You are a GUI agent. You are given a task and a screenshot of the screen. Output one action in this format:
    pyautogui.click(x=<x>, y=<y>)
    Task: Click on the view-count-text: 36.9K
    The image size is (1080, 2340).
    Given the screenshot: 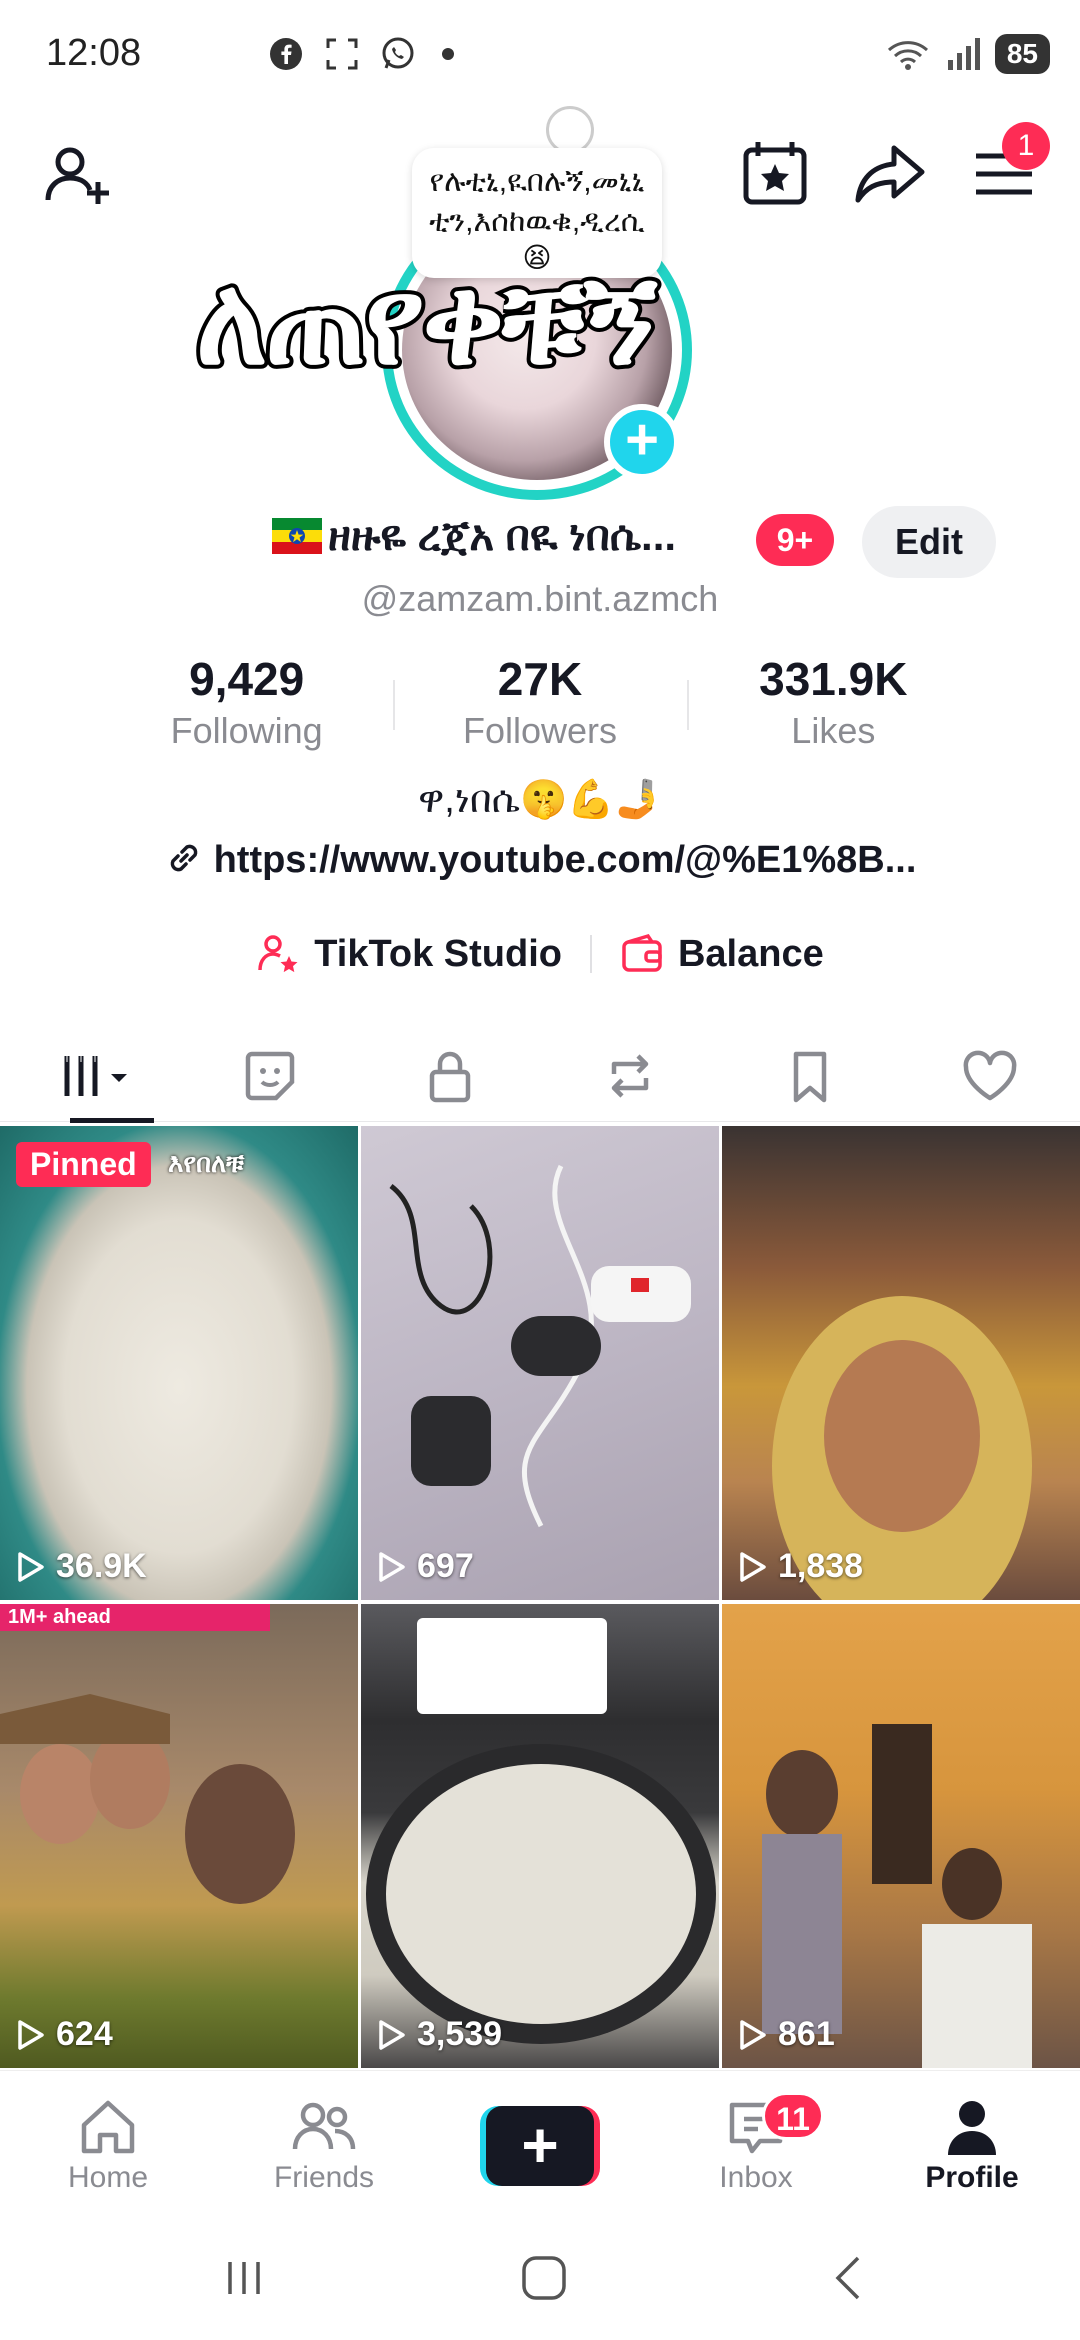 What is the action you would take?
    pyautogui.click(x=101, y=1566)
    